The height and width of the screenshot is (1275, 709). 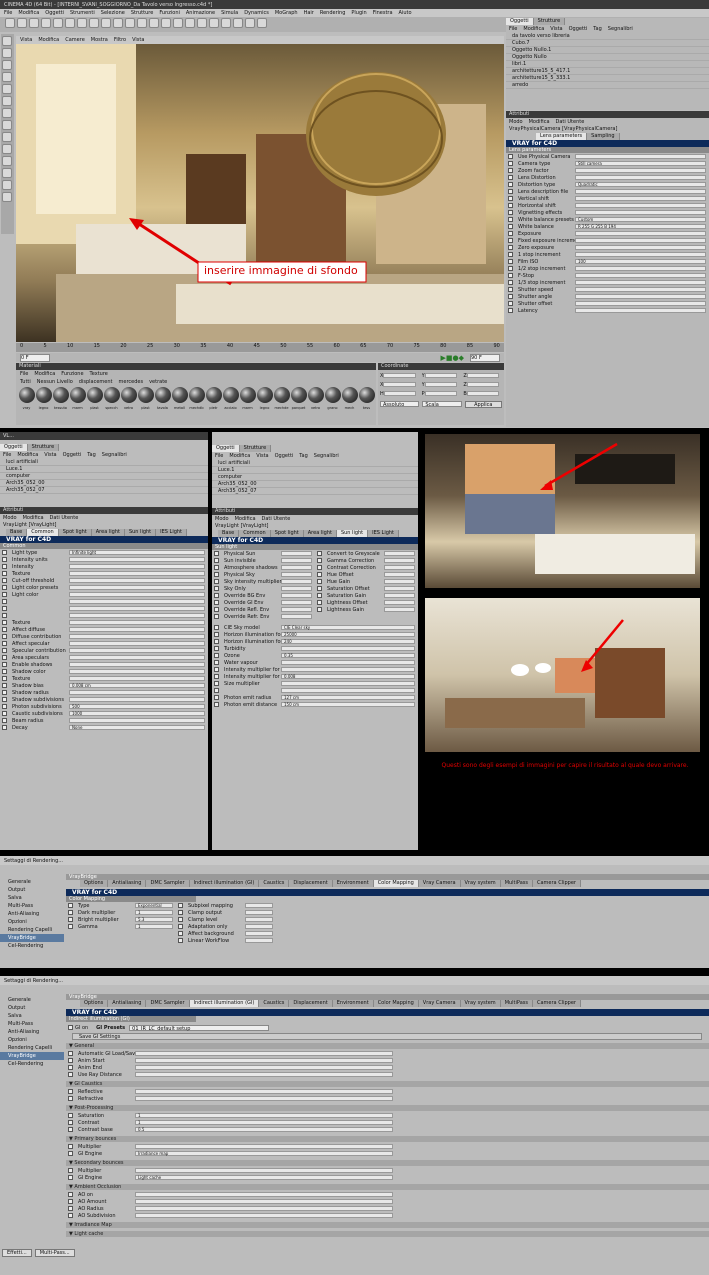 What do you see at coordinates (326, 456) in the screenshot?
I see `sl-menu-item-5: Segnalibri` at bounding box center [326, 456].